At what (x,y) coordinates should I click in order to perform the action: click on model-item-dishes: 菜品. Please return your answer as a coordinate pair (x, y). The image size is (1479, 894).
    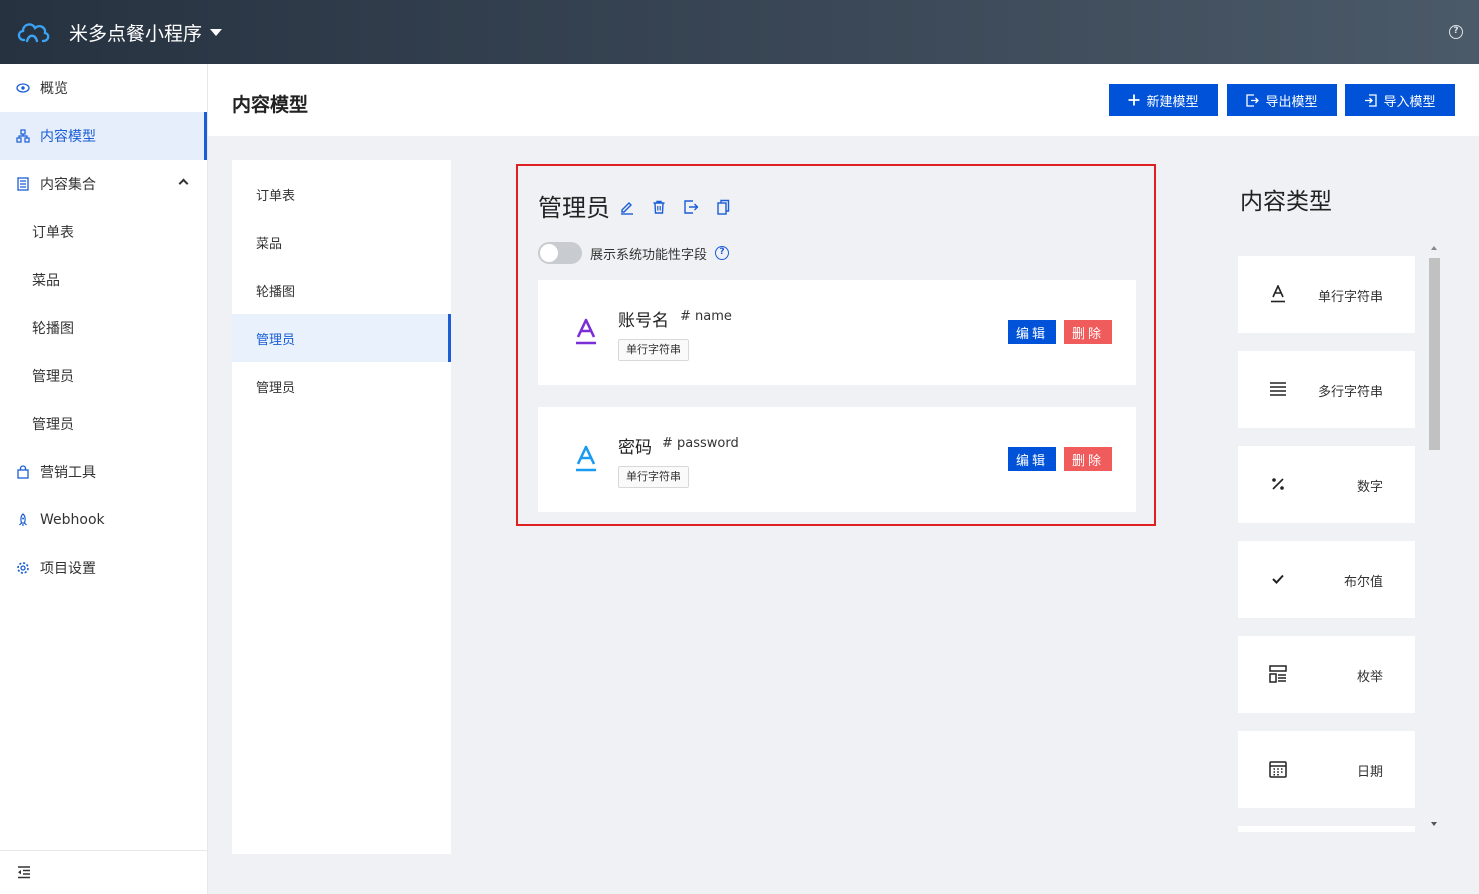
    Looking at the image, I should click on (341, 242).